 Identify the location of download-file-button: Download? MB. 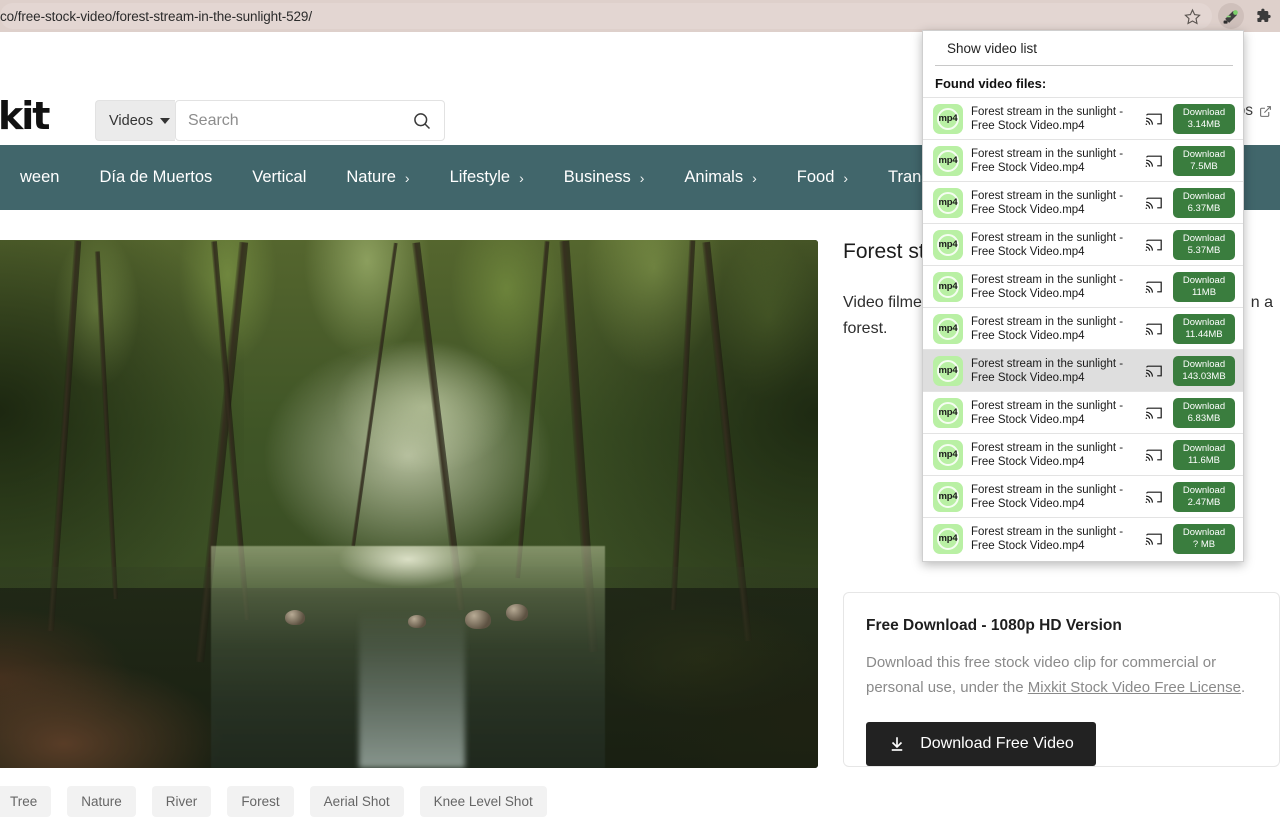
(1204, 538).